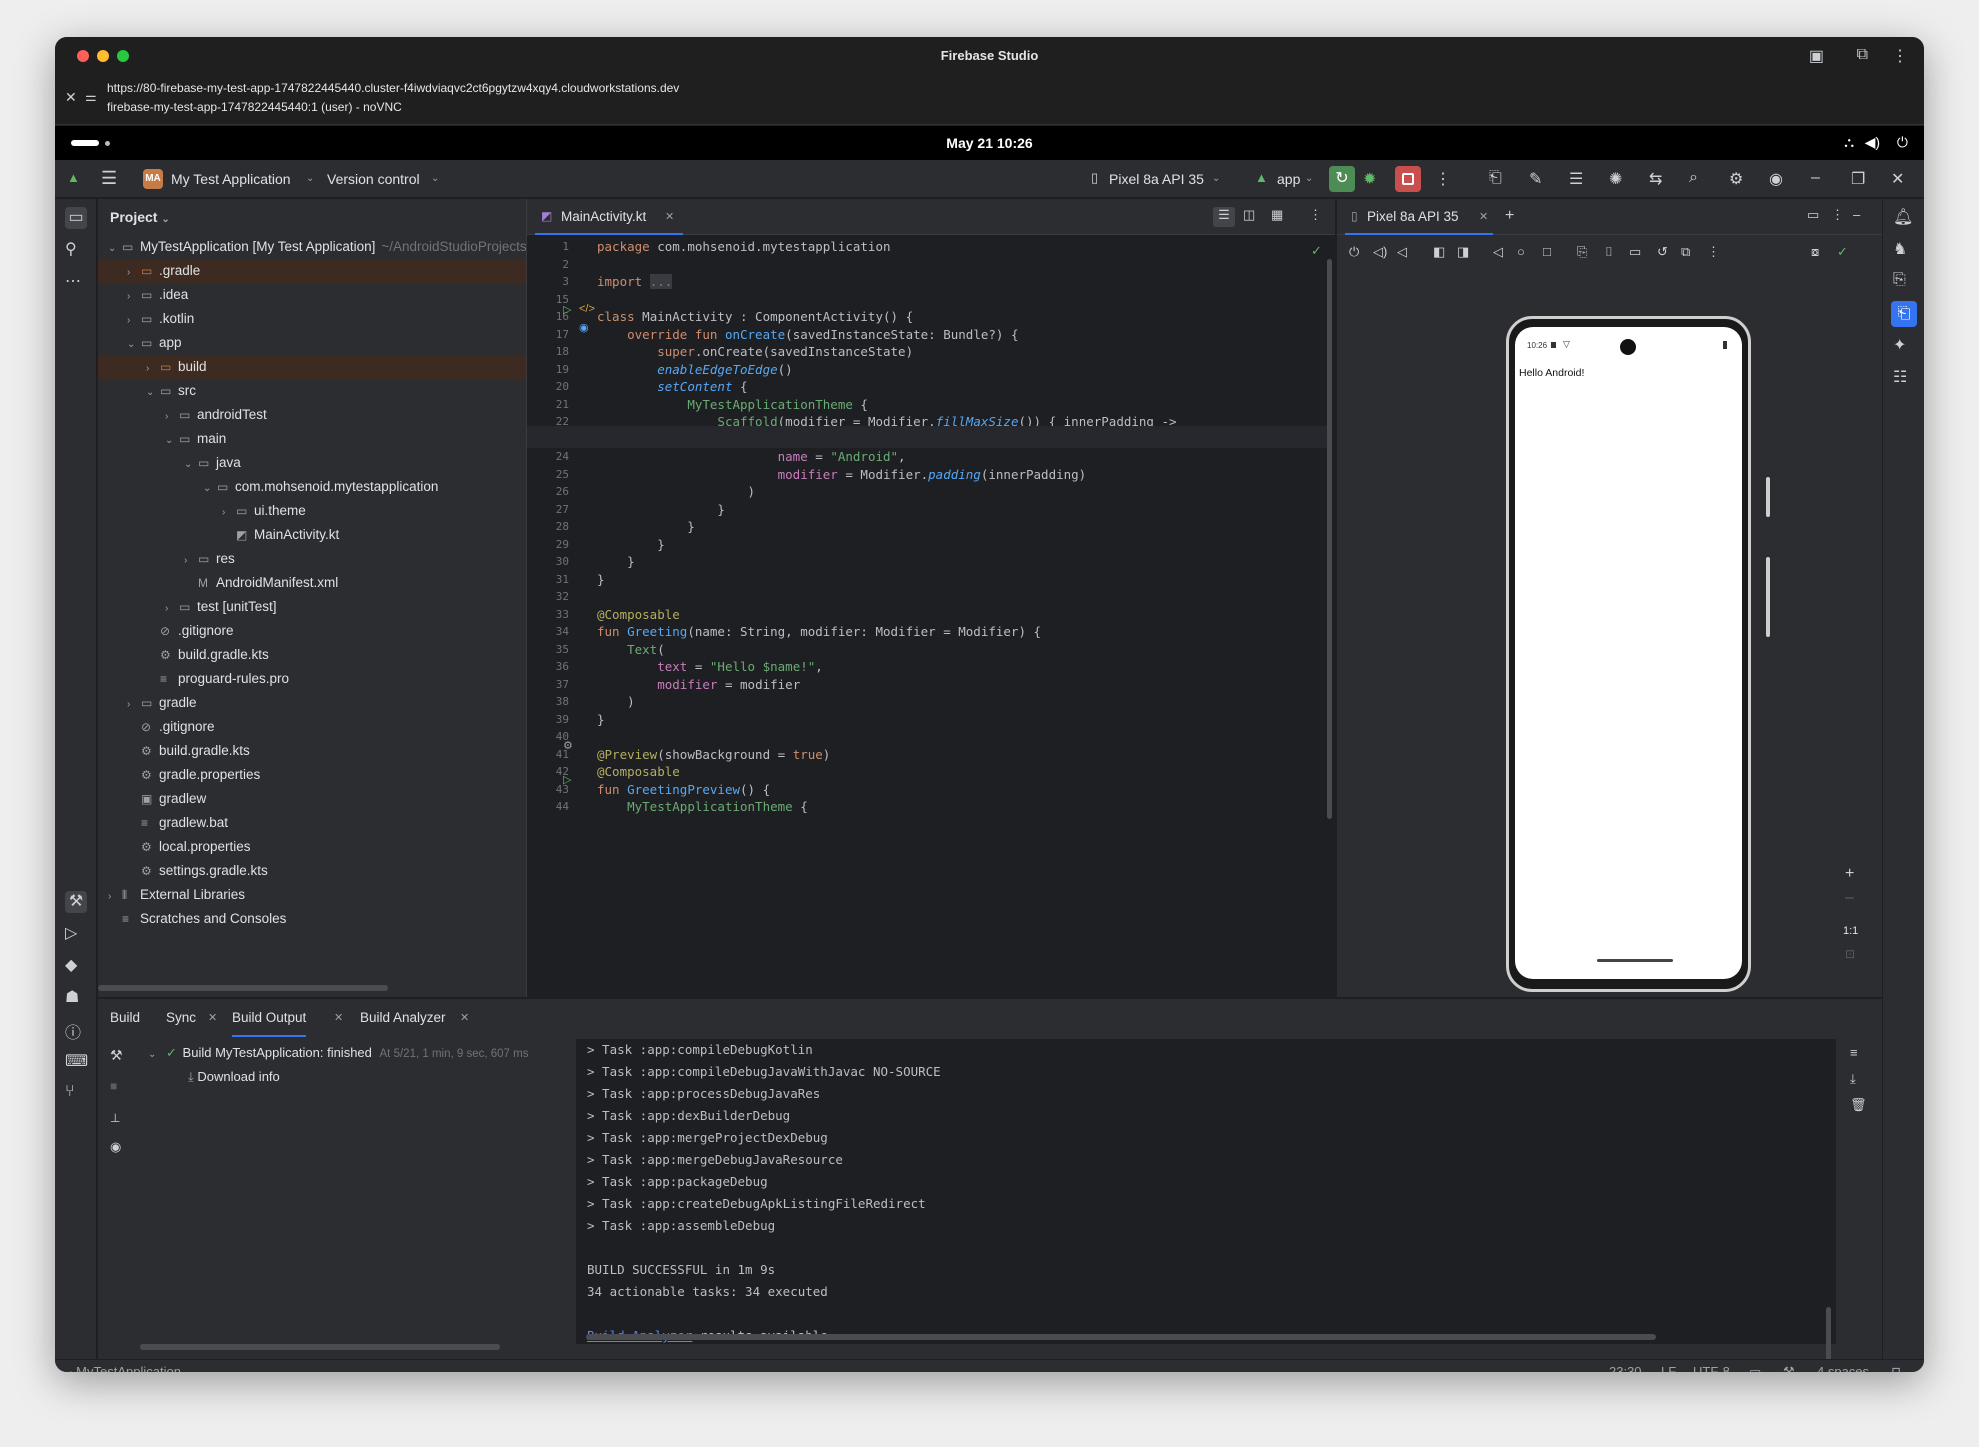  I want to click on logcat-icon: ☗, so click(72, 997).